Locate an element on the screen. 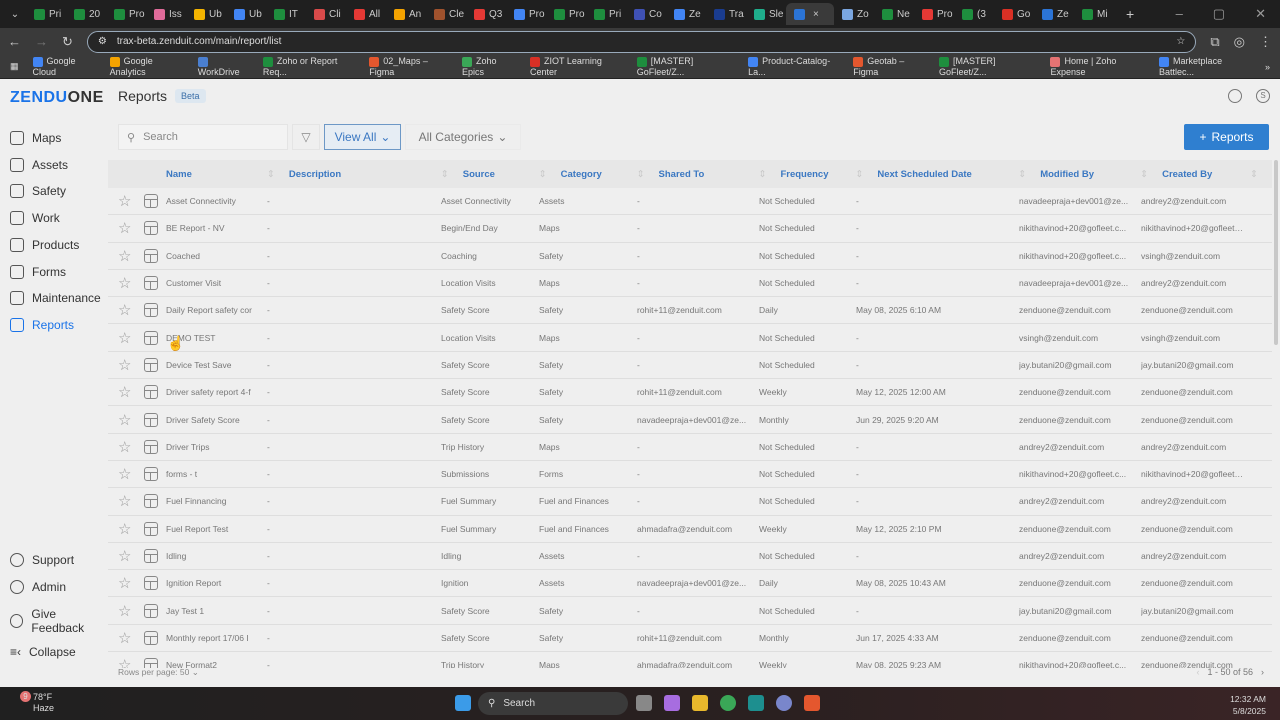 Image resolution: width=1280 pixels, height=720 pixels. zenduone-logo: ZENDUONE is located at coordinates (57, 98).